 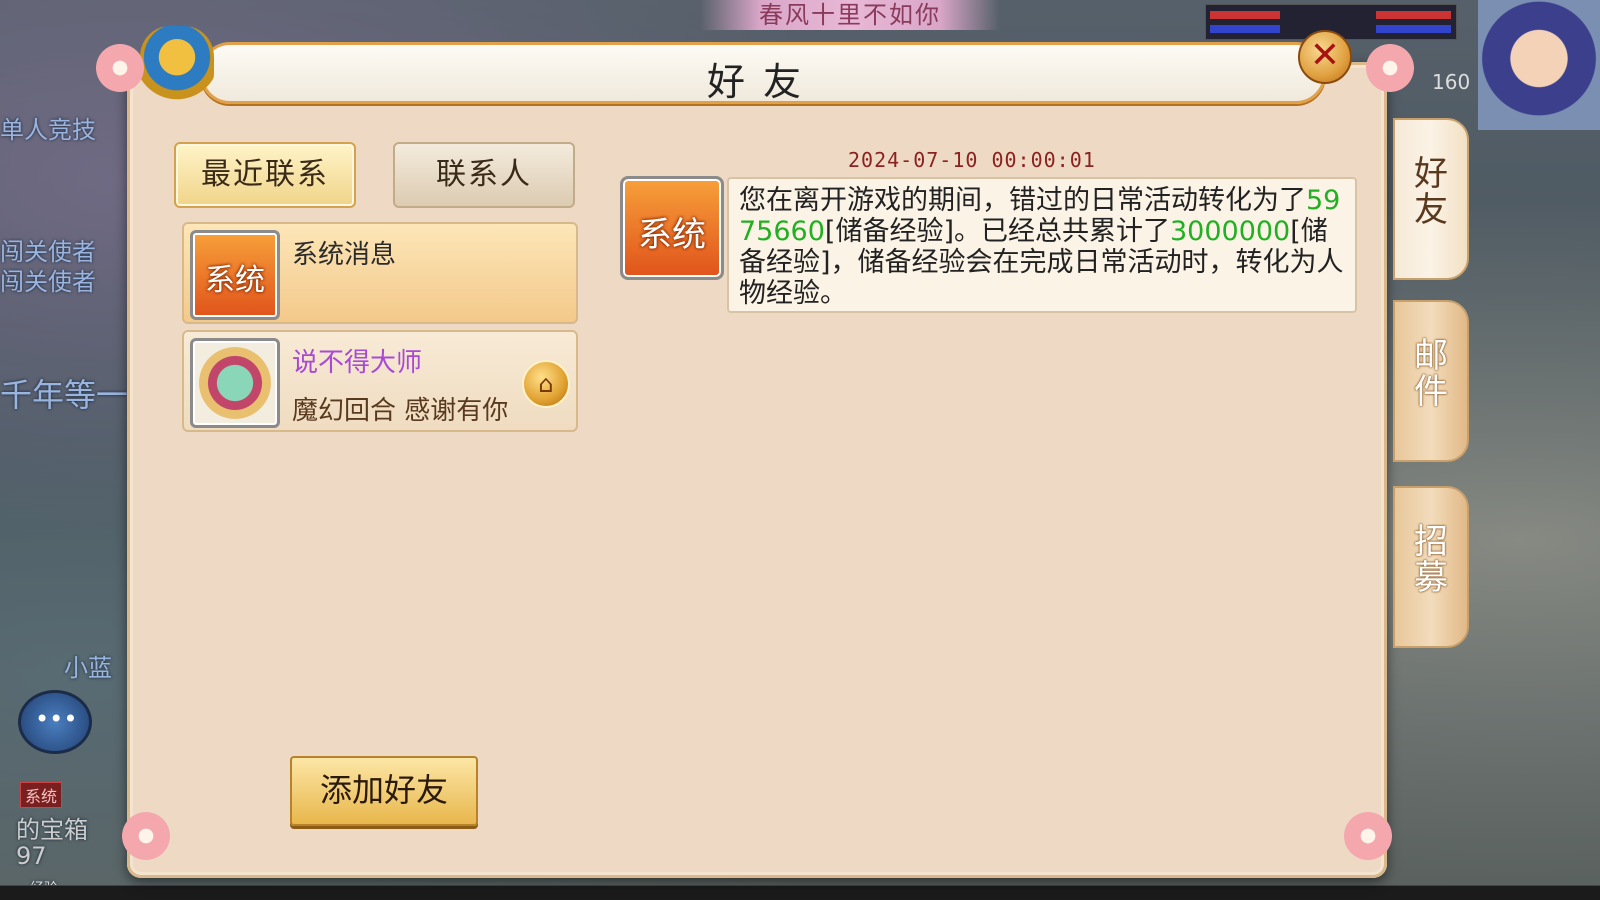 What do you see at coordinates (380, 381) in the screenshot?
I see `contact-item-friend: 说不得大师 魔幻回合 感谢有你 ⌂` at bounding box center [380, 381].